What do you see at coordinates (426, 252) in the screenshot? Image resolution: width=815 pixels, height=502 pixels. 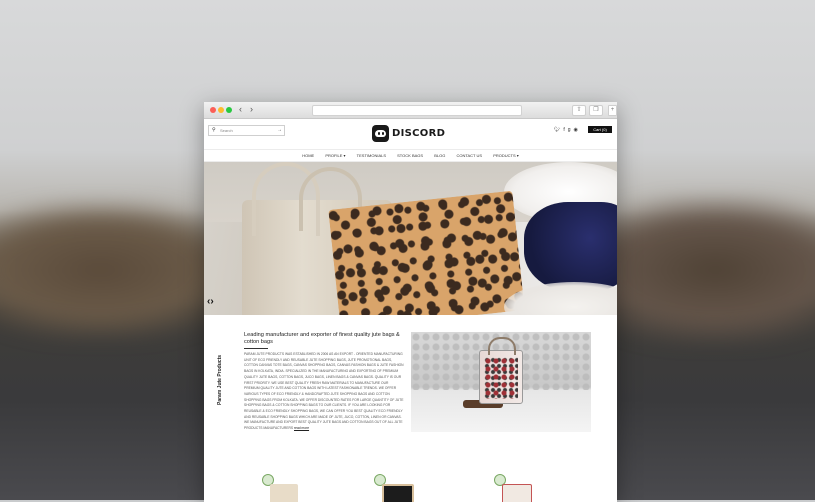 I see `hero-leopard-pouch` at bounding box center [426, 252].